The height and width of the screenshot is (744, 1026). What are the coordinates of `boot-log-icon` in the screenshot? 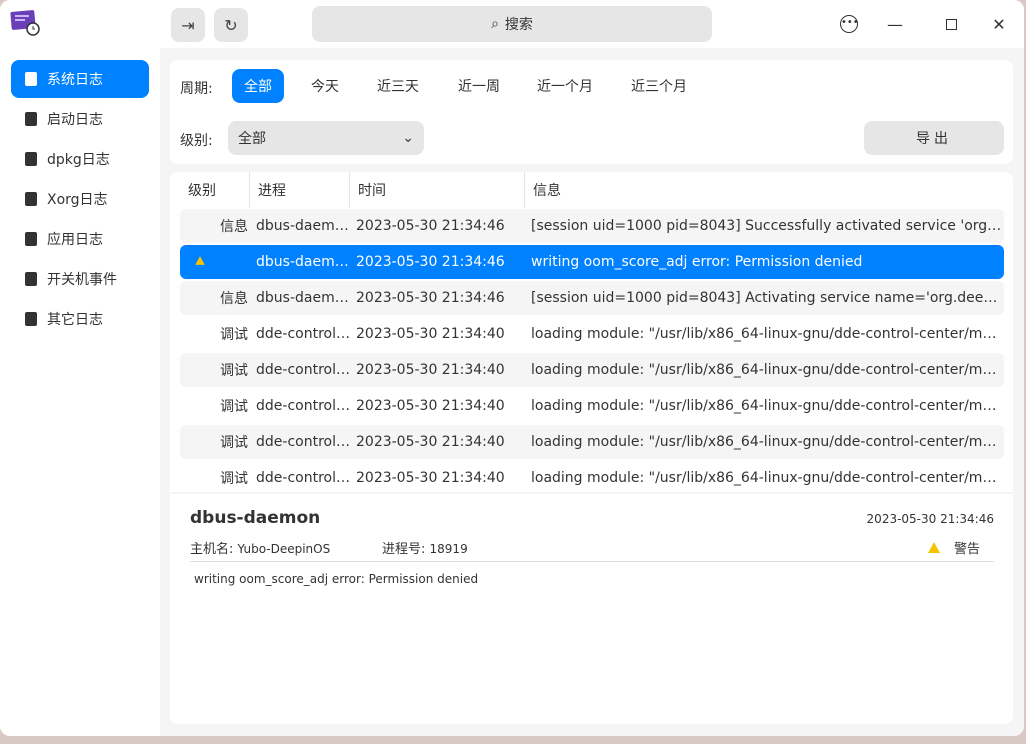 It's located at (31, 119).